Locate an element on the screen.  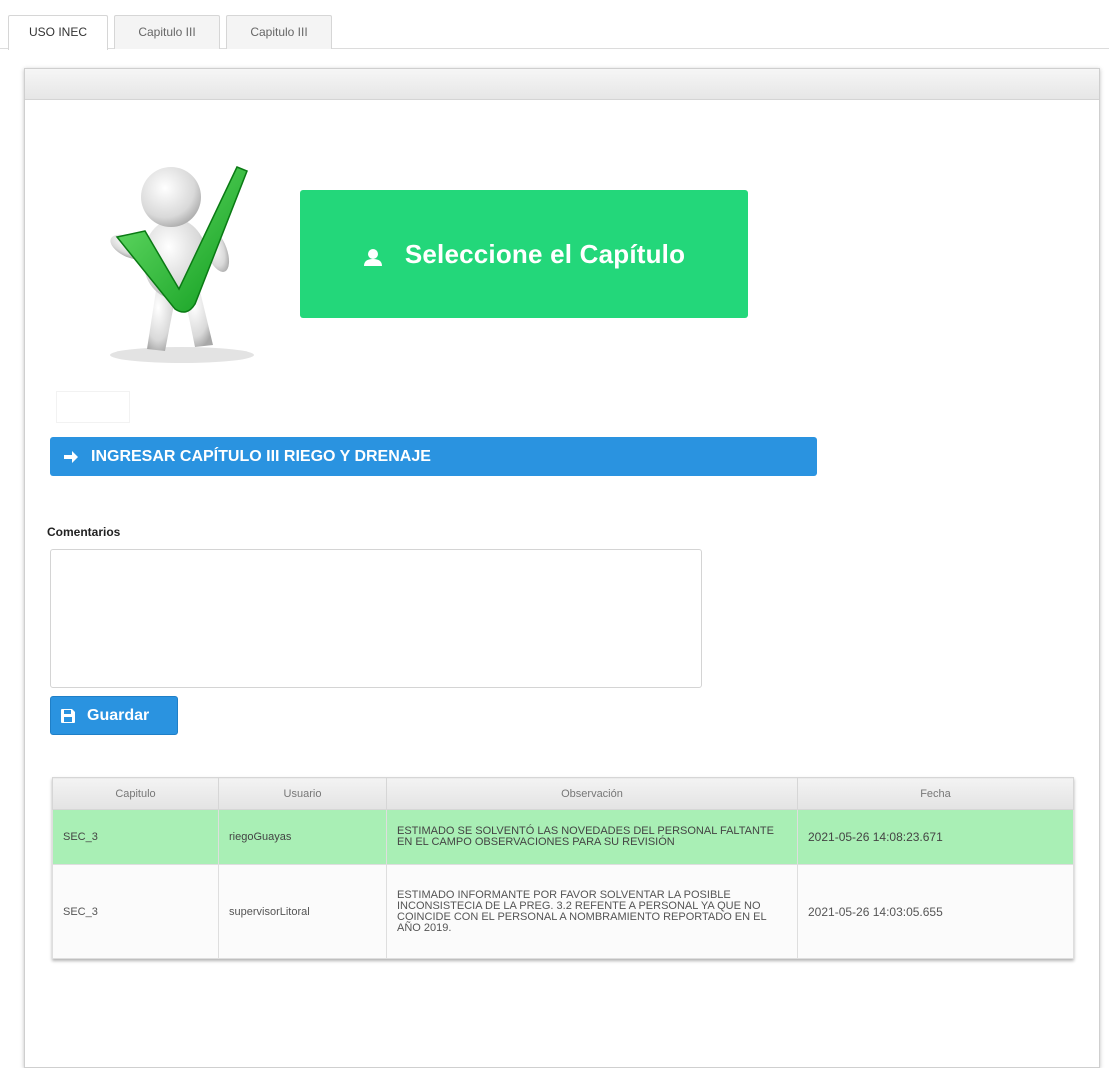
select-chapter-label: Seleccione el Capítulo is located at coordinates (545, 253).